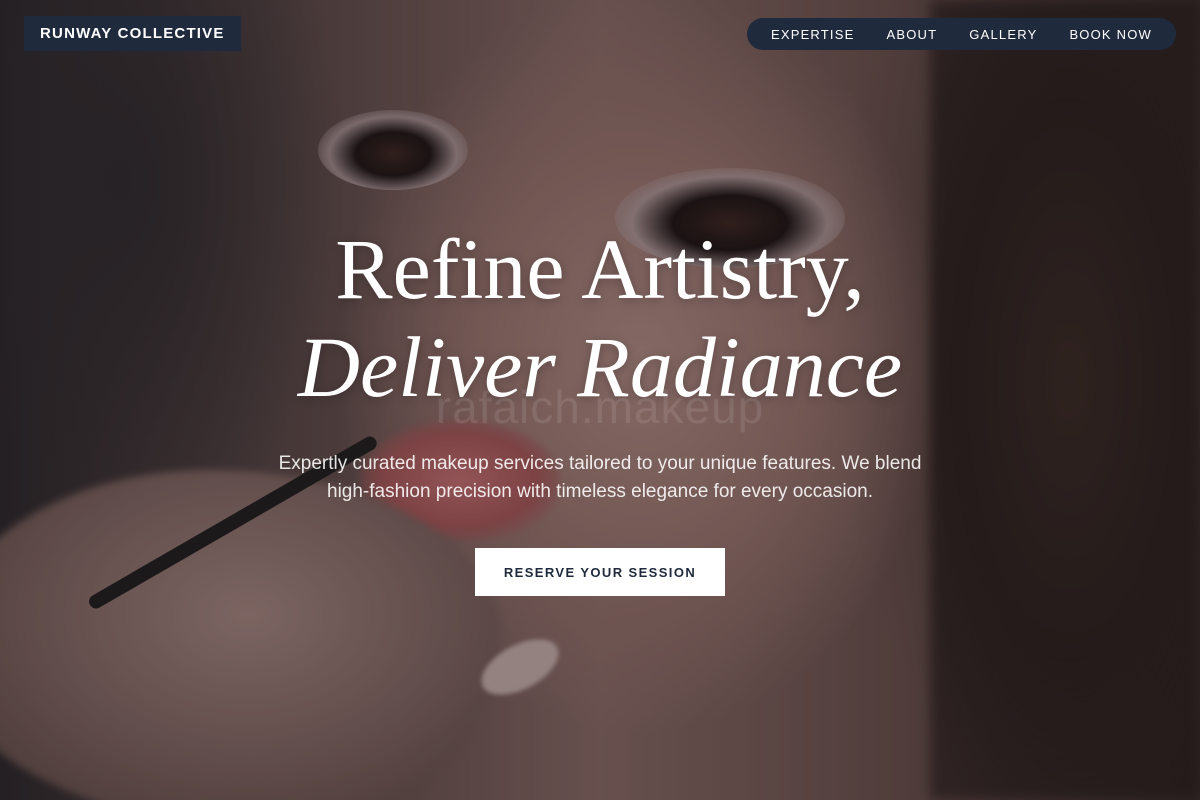 Image resolution: width=1200 pixels, height=800 pixels. I want to click on nav-item-gallery: GALLERY, so click(1003, 34).